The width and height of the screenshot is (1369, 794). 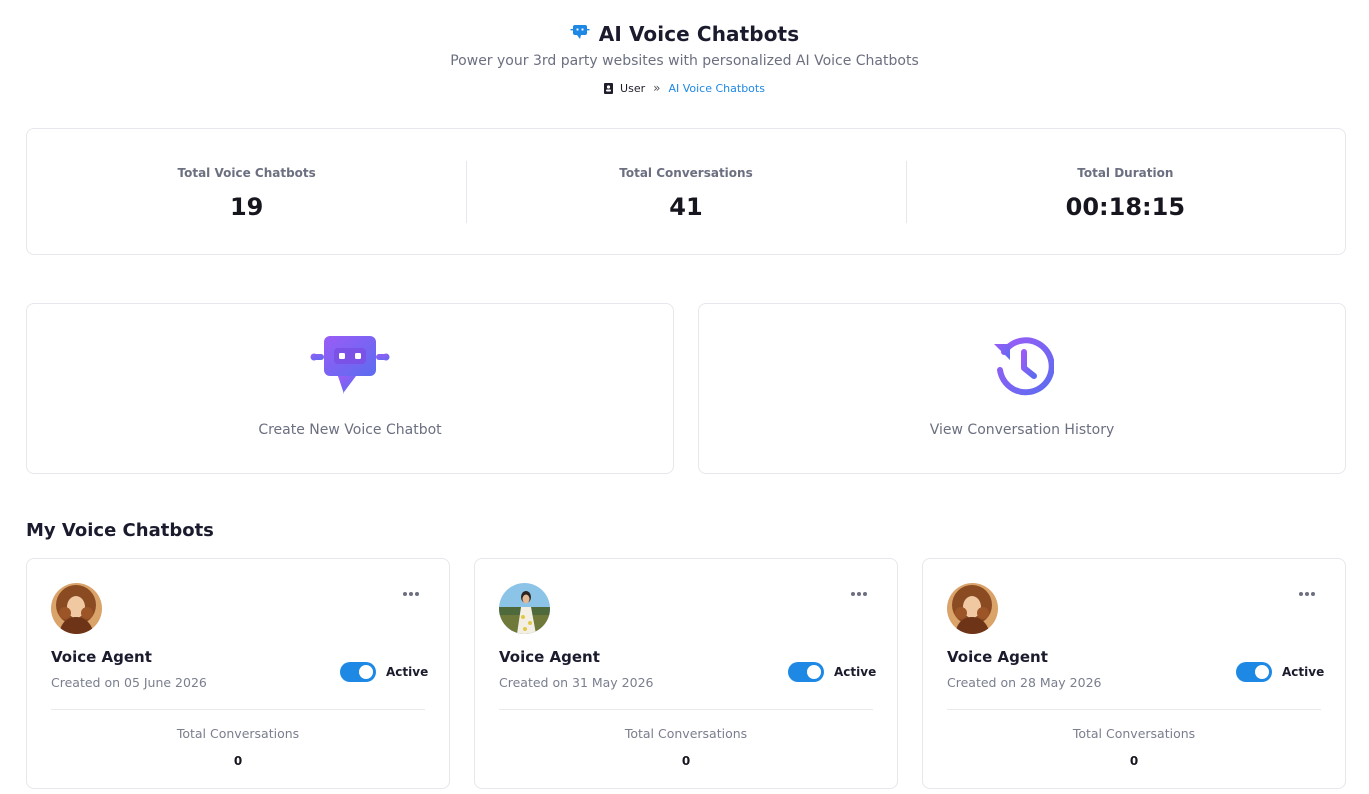 What do you see at coordinates (1022, 430) in the screenshot?
I see `conversation-history-label: View Conversation History` at bounding box center [1022, 430].